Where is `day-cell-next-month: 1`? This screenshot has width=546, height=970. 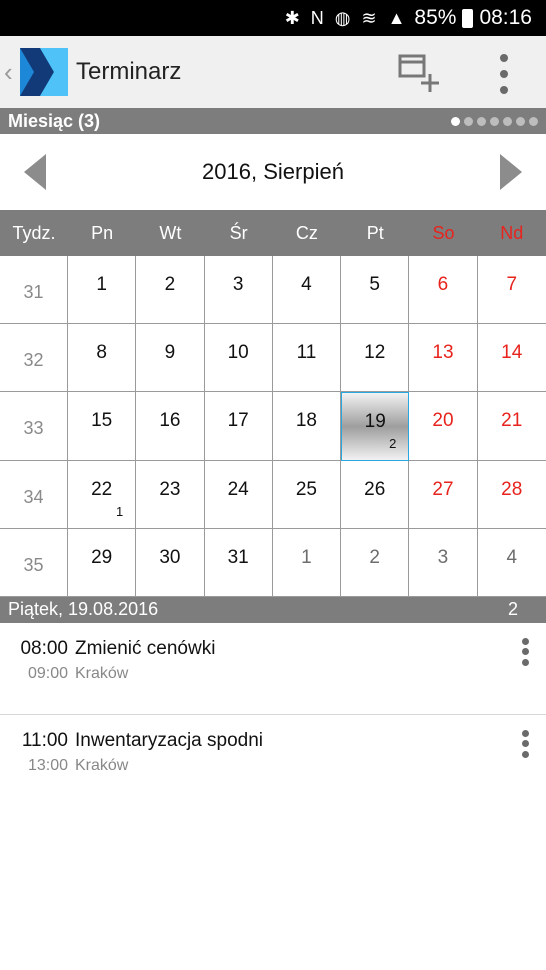
day-cell-next-month: 1 is located at coordinates (307, 562).